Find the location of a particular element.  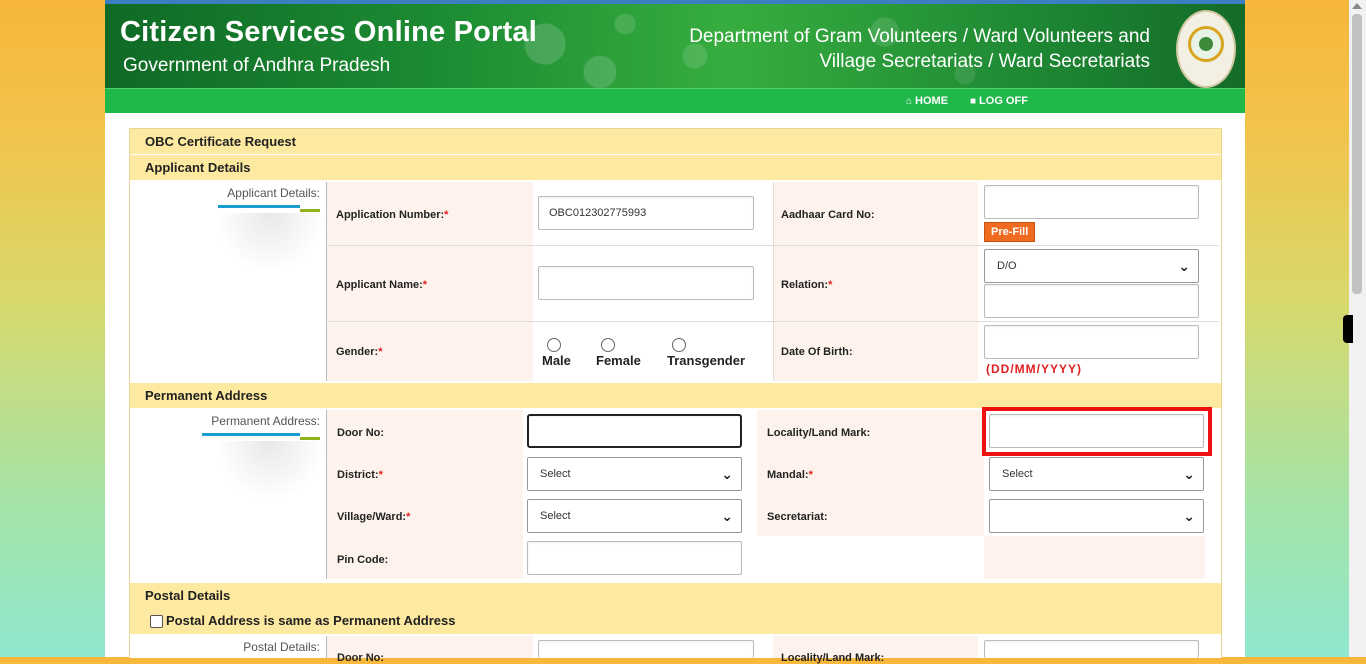

form-title: OBC Certificate Request is located at coordinates (675, 141).